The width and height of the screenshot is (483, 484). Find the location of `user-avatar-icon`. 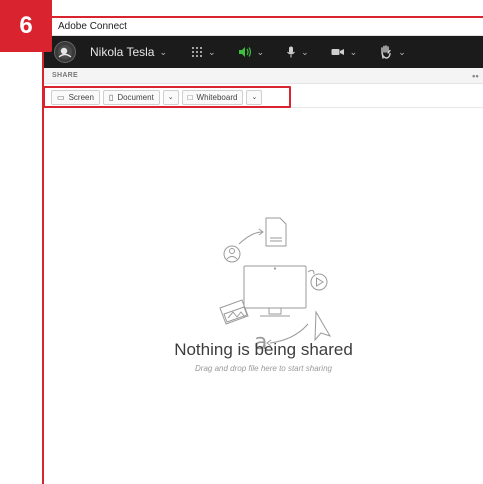

user-avatar-icon is located at coordinates (65, 52).